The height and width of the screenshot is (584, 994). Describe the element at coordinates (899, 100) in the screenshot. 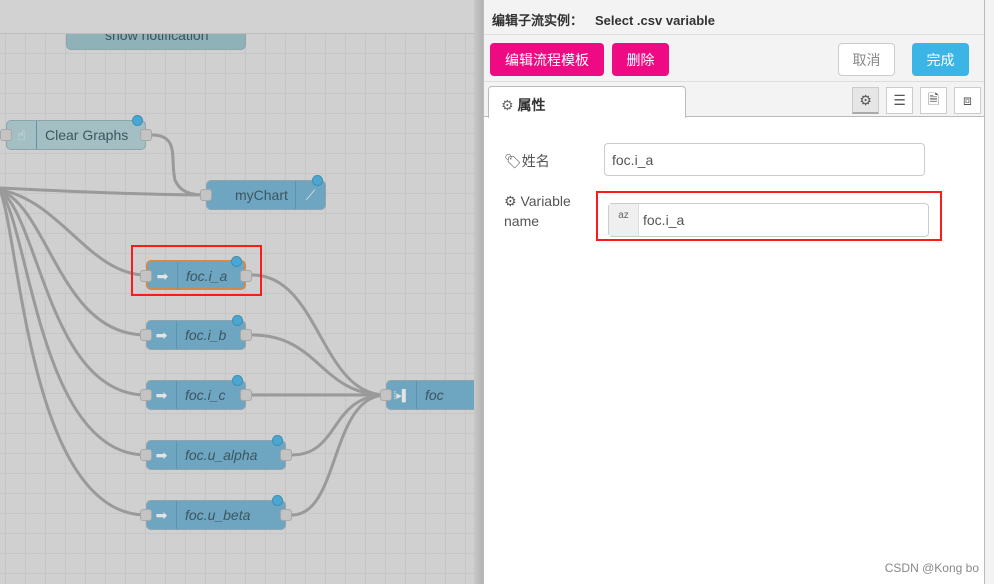

I see `list-icon: ☰` at that location.